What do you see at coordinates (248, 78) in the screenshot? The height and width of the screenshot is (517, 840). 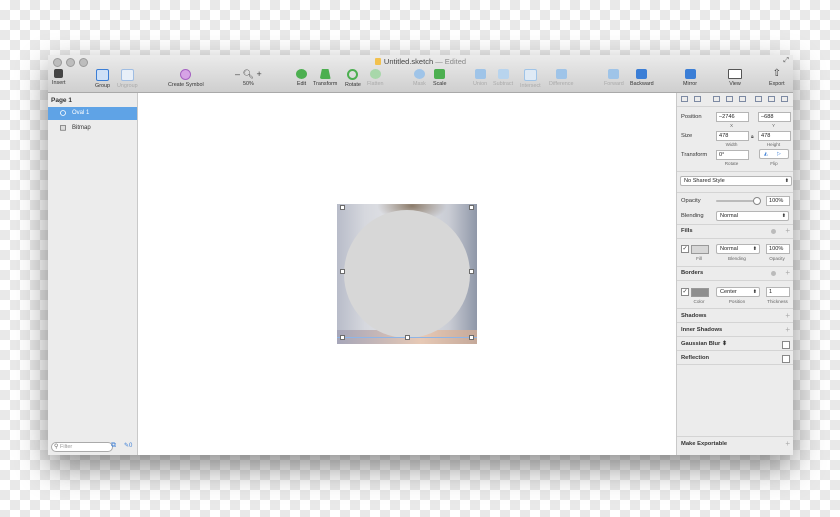 I see `zoom-control: – 🔍︎ + 50%` at bounding box center [248, 78].